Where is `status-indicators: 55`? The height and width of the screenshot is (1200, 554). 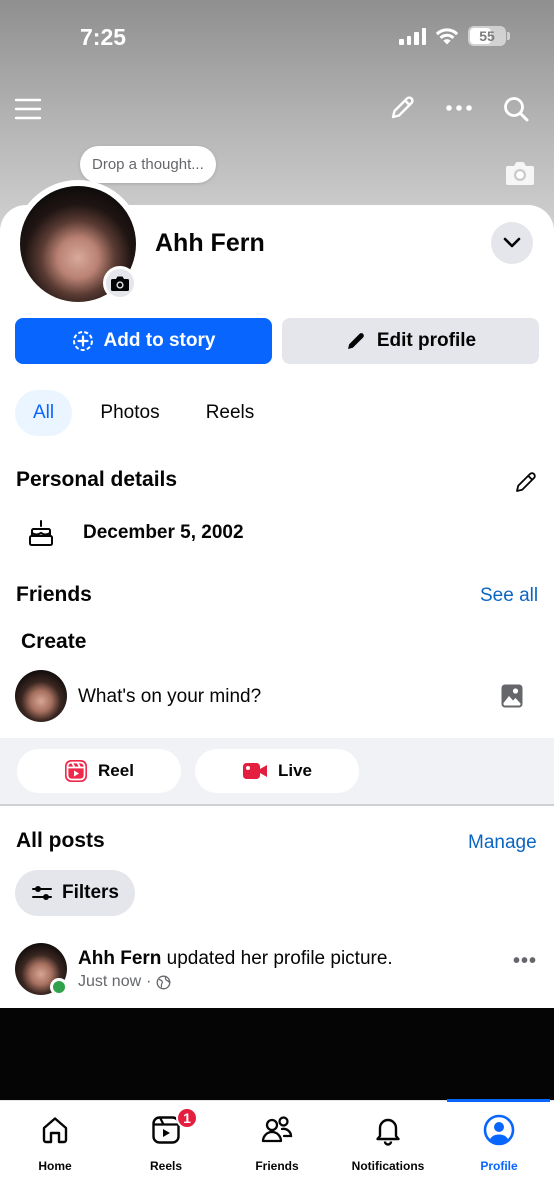 status-indicators: 55 is located at coordinates (454, 36).